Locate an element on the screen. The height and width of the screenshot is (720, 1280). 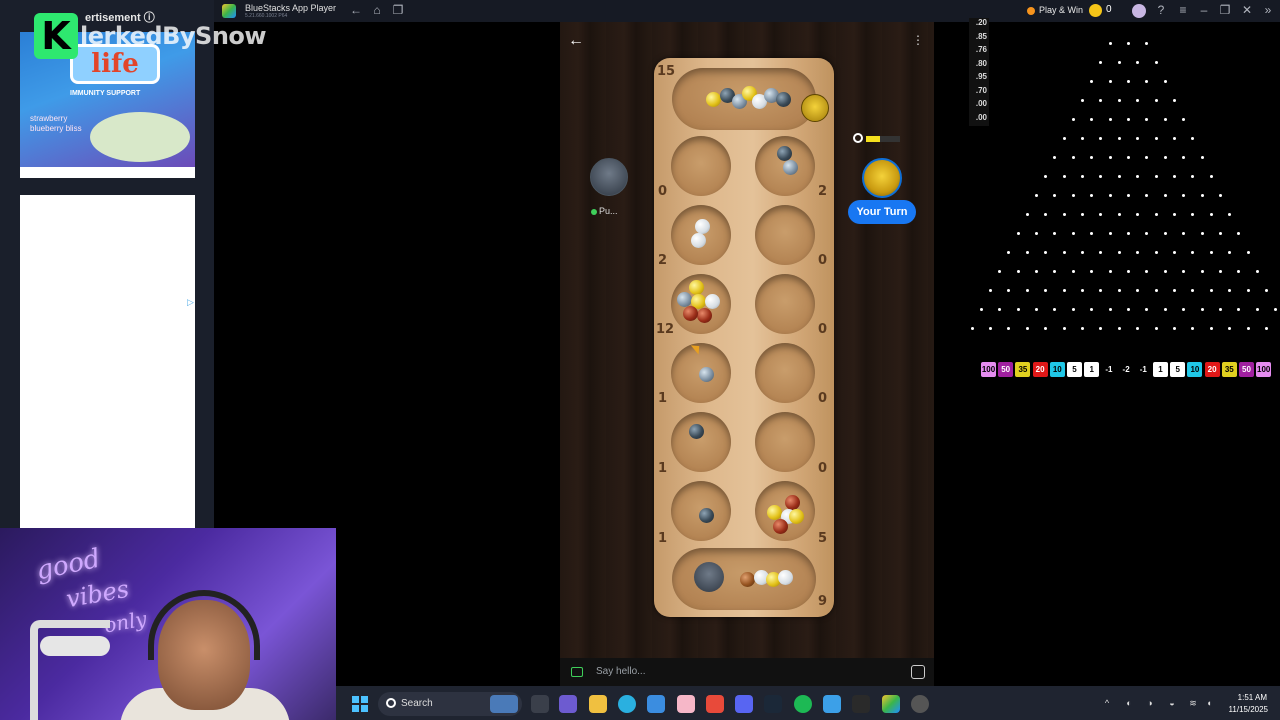
seed is located at coordinates (706, 374).